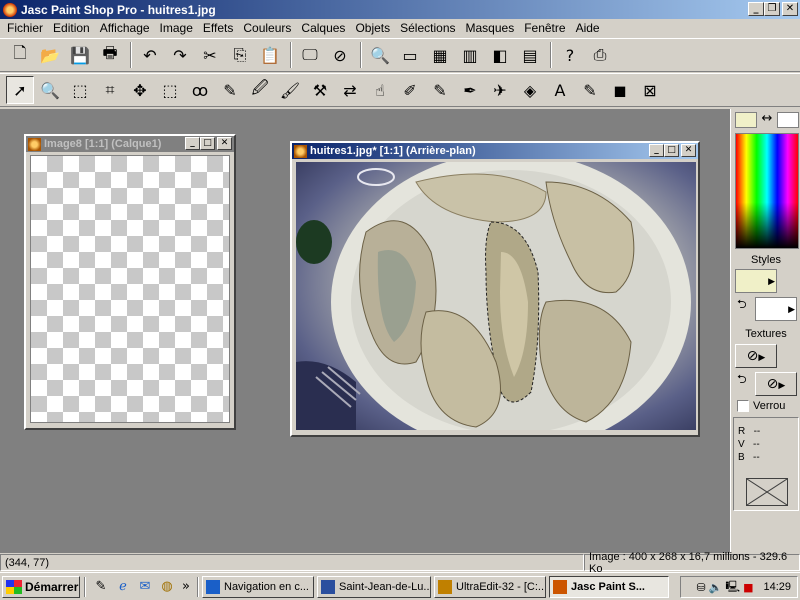 Image resolution: width=800 pixels, height=600 pixels. What do you see at coordinates (320, 90) in the screenshot?
I see `clone-brush-icon: ⚒` at bounding box center [320, 90].